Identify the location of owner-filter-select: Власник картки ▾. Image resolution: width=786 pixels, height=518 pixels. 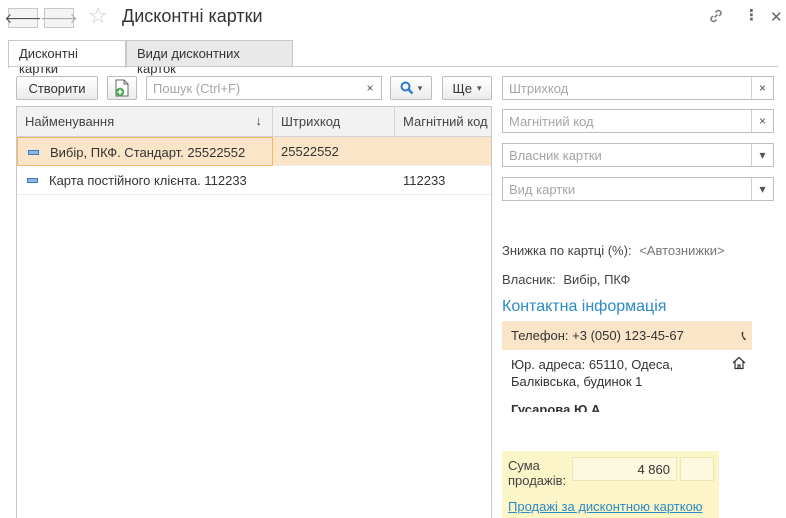
(638, 155).